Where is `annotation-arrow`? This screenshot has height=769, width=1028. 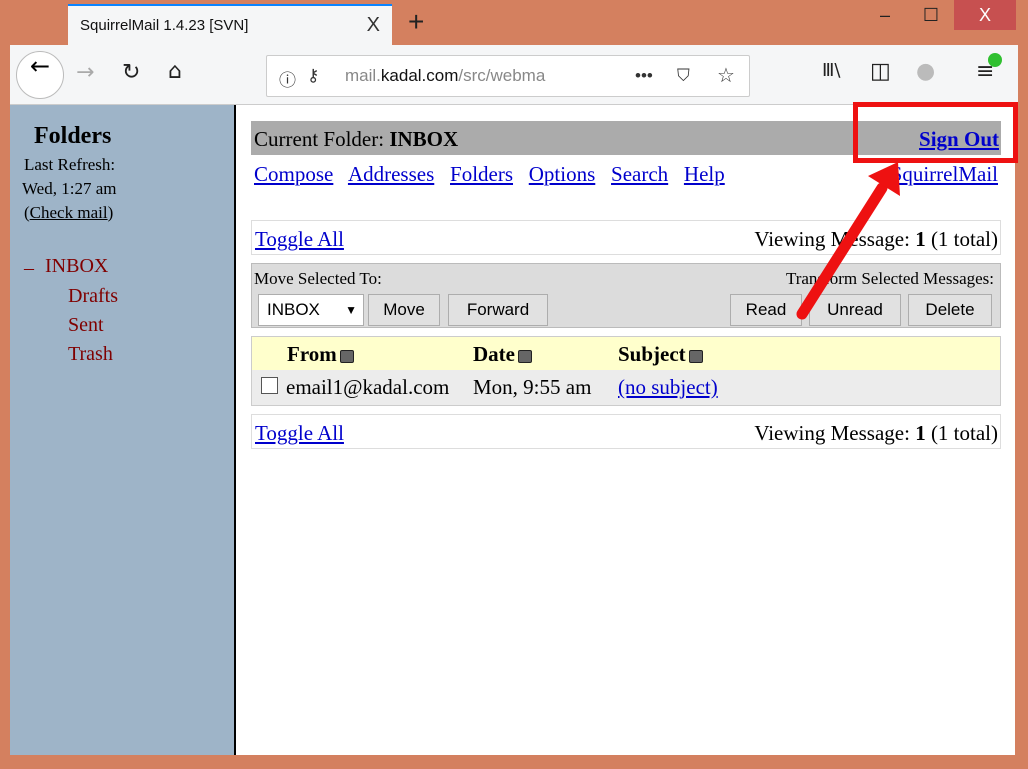
annotation-arrow is located at coordinates (848, 241).